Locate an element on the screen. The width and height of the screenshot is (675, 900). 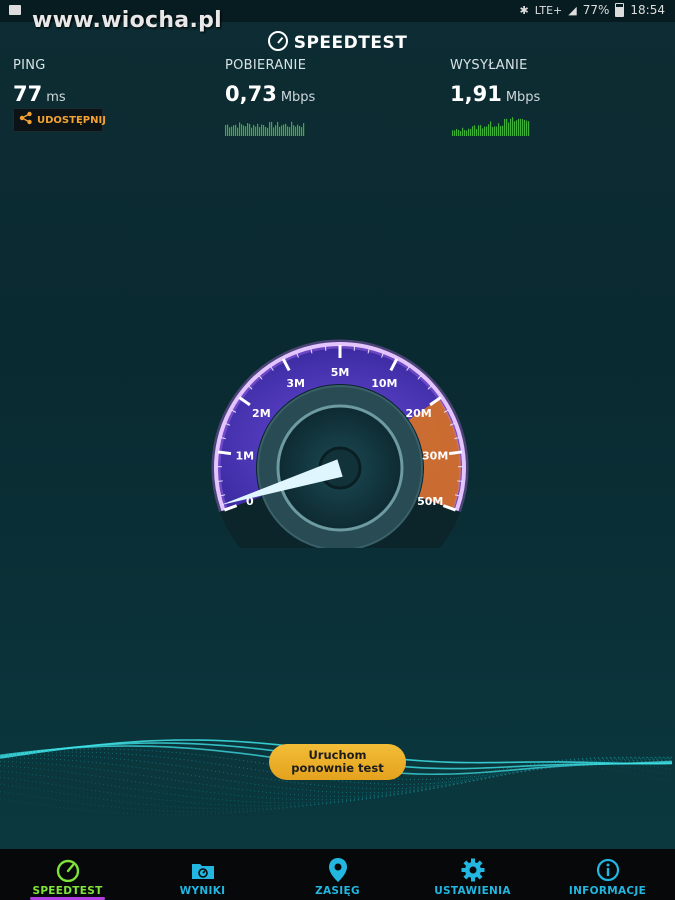
gauge-tick-label: 20M is located at coordinates (419, 413).